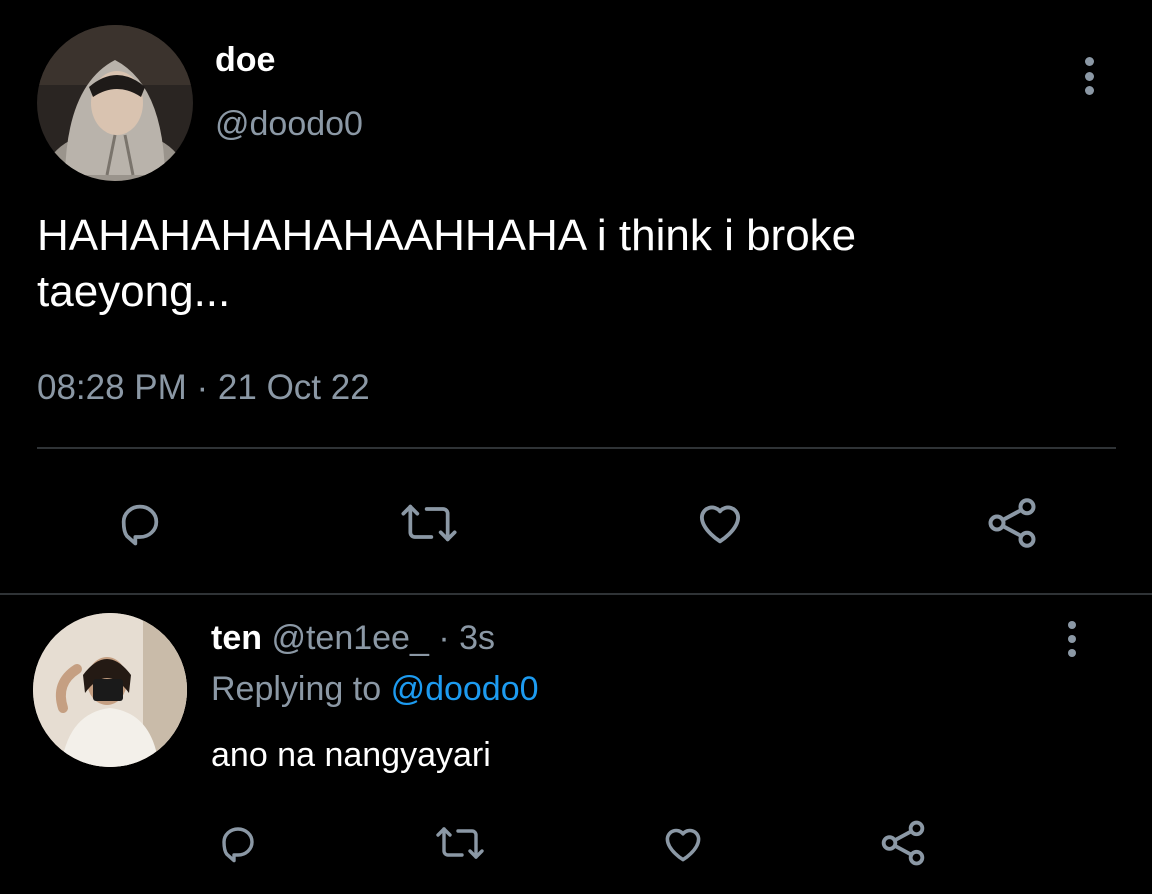 The height and width of the screenshot is (894, 1152). What do you see at coordinates (203, 388) in the screenshot?
I see `tweet-timestamp: 08:28 PM · 21 Oct 22` at bounding box center [203, 388].